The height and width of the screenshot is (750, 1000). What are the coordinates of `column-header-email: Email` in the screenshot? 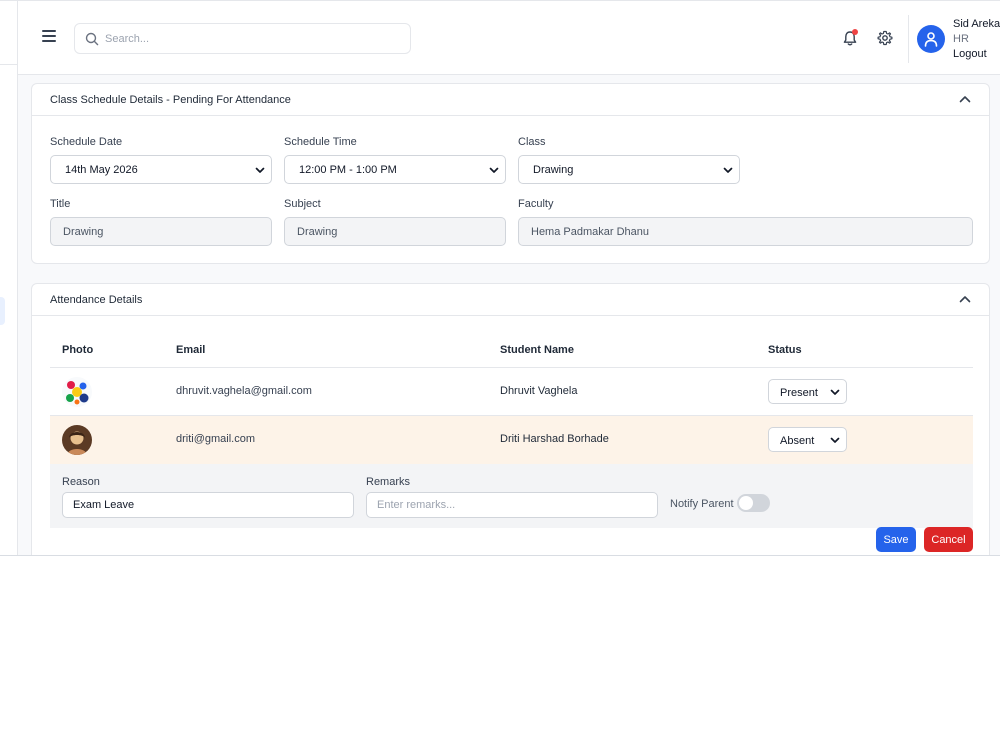 It's located at (191, 350).